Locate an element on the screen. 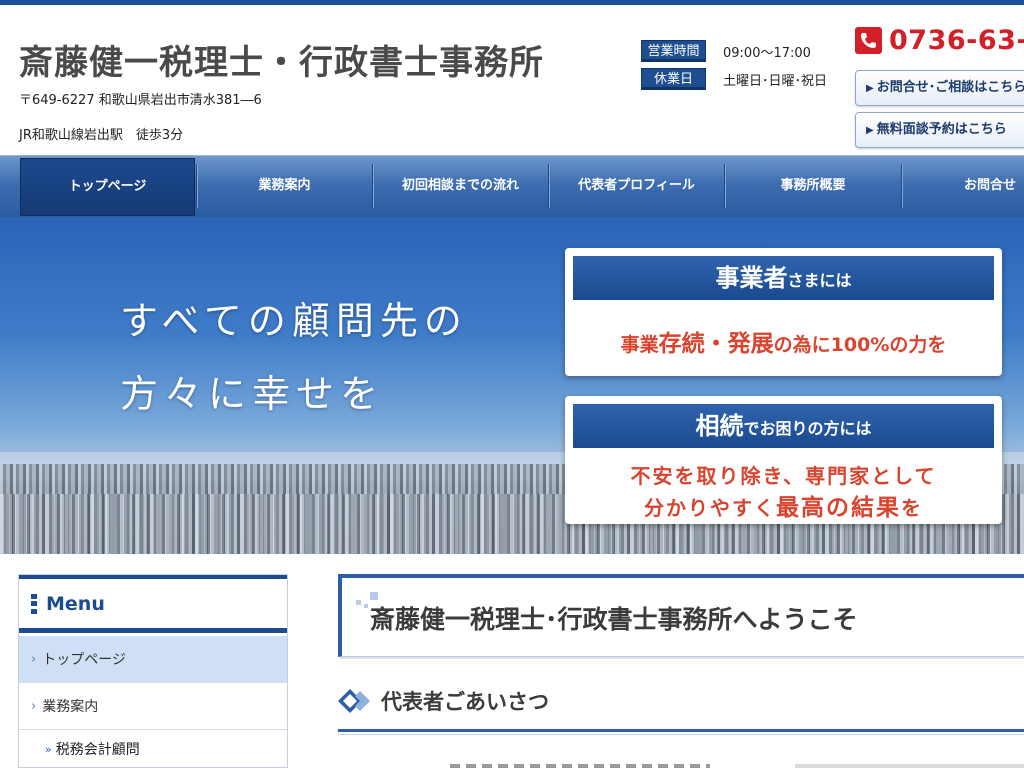 The height and width of the screenshot is (768, 1024). contact-button: ▶ お問合せ･ご相談はこちら is located at coordinates (939, 88).